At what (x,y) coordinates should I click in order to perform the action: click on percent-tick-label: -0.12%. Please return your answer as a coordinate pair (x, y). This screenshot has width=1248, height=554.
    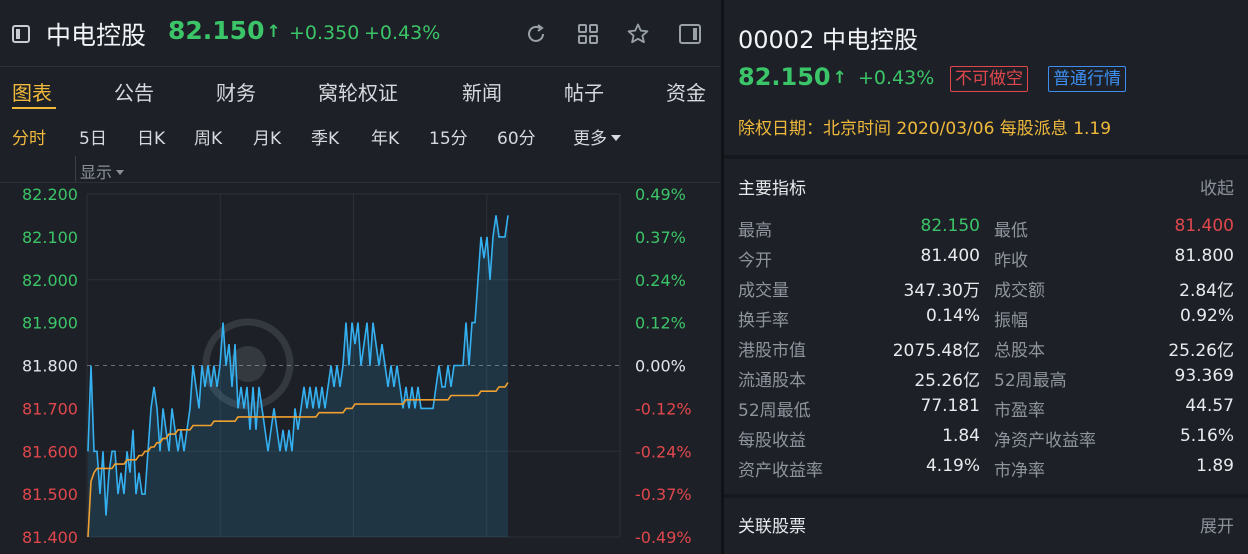
    Looking at the image, I should click on (663, 408).